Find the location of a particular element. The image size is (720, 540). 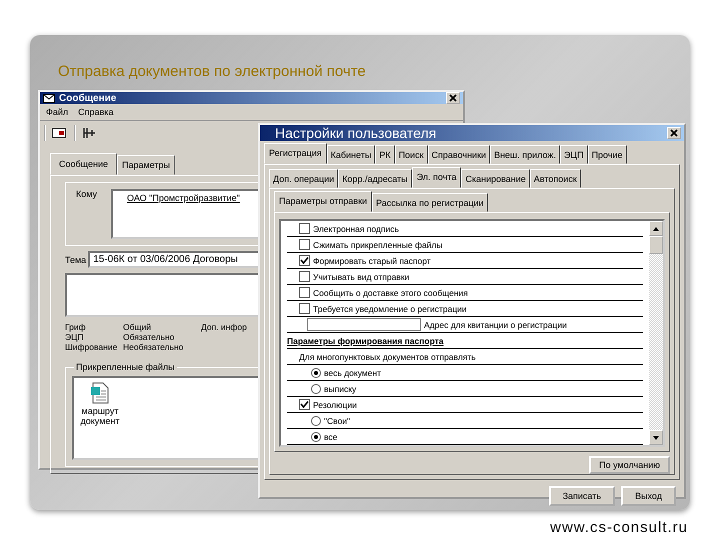

checkbox-label: Учитывать вид отправки is located at coordinates (361, 277).